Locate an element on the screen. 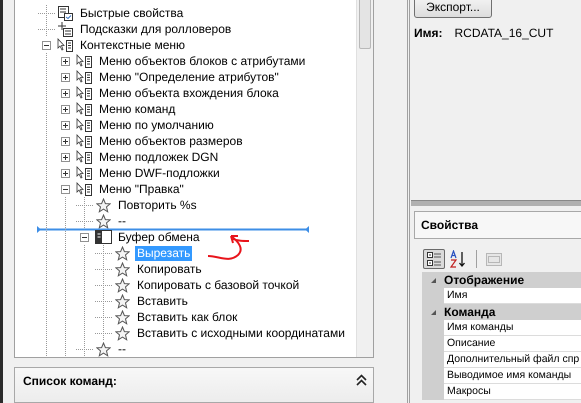 The image size is (581, 403). tree-item: Меню объектов размеров is located at coordinates (171, 141).